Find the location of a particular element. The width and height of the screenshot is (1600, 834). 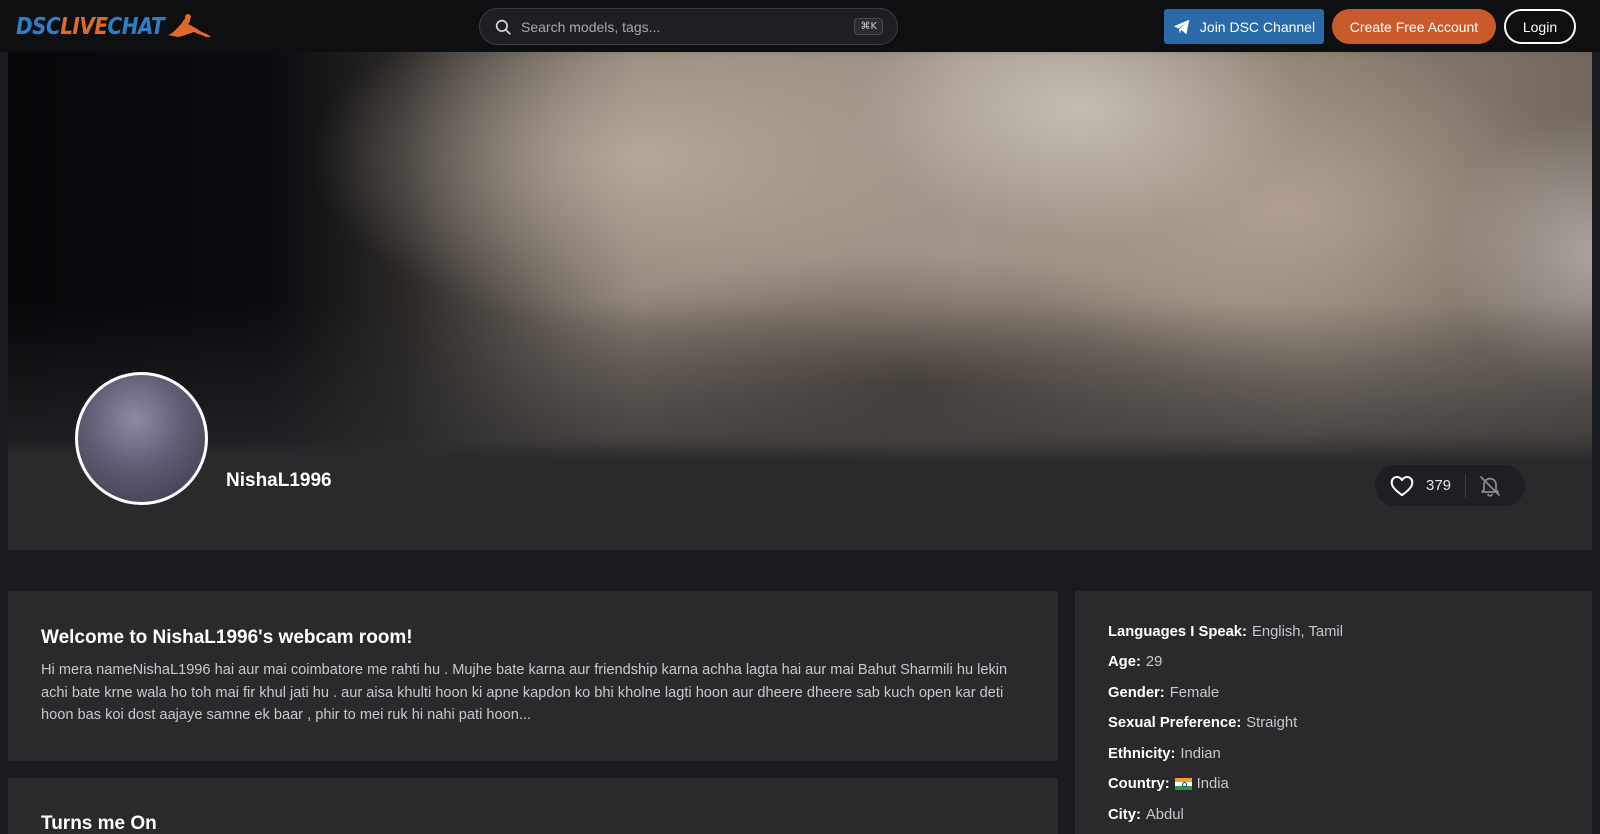

avatar is located at coordinates (141, 438).